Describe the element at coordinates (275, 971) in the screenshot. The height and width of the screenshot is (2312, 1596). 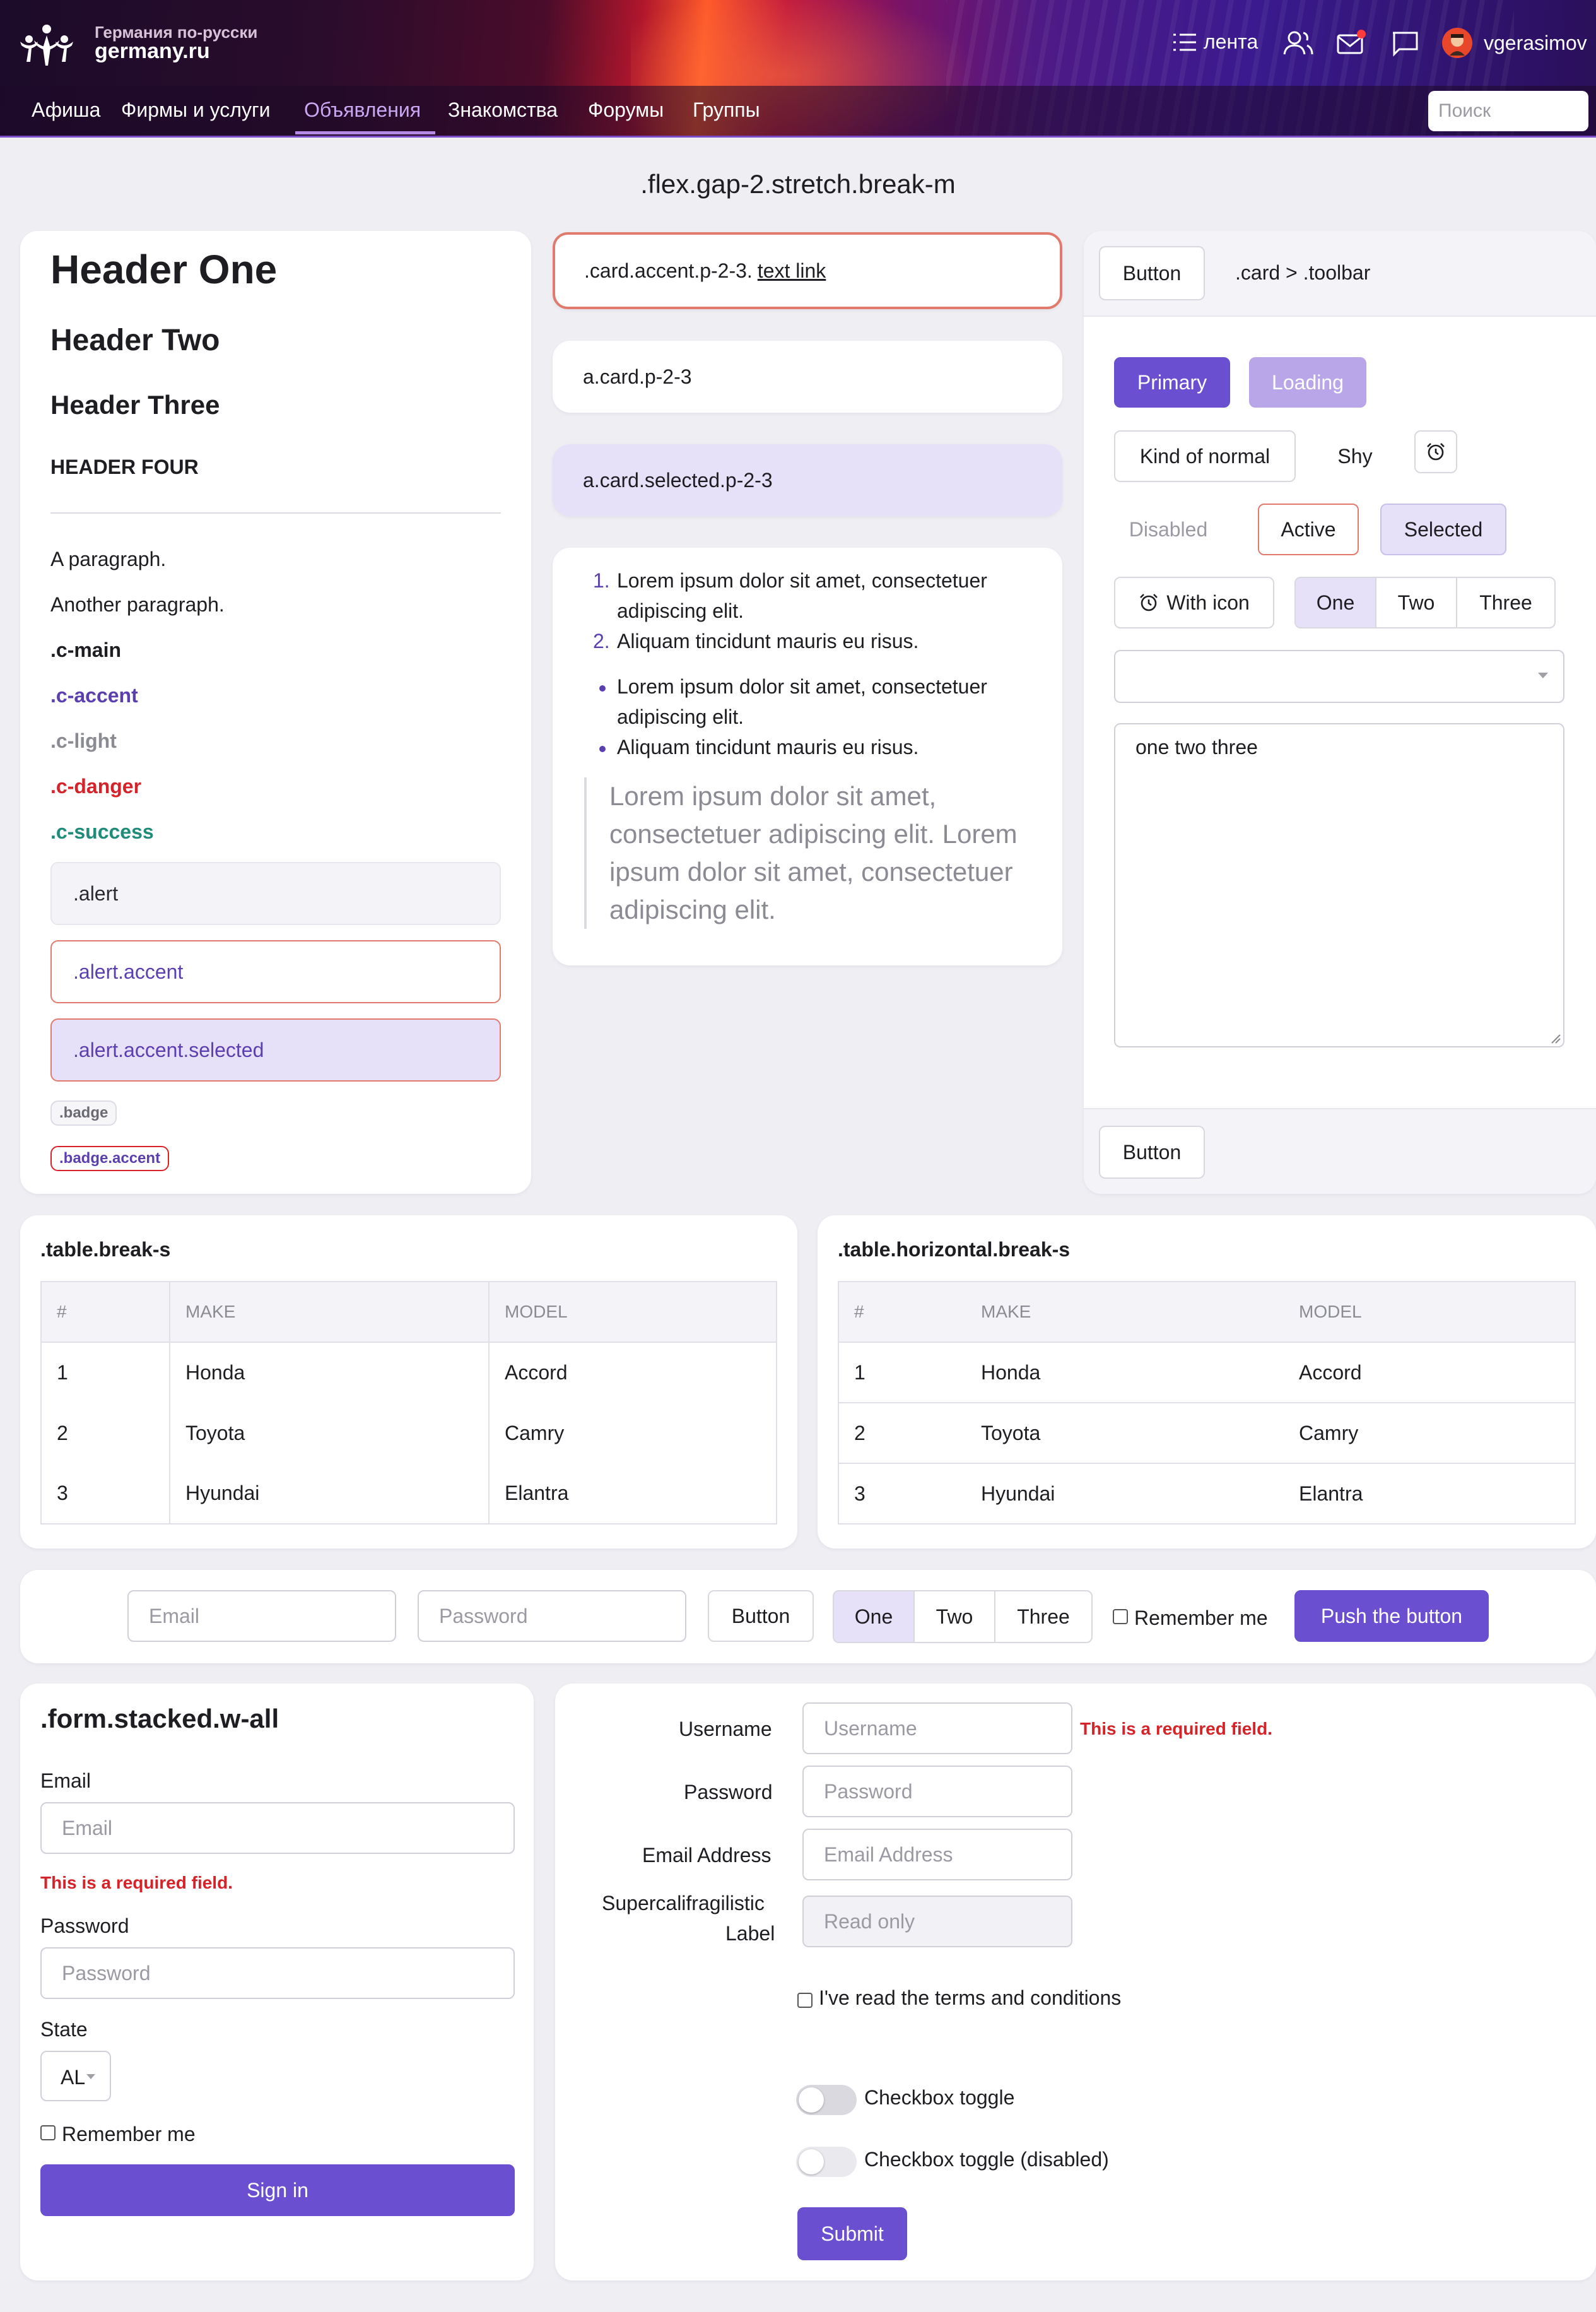
I see `alert-accent: .alert.accent` at that location.